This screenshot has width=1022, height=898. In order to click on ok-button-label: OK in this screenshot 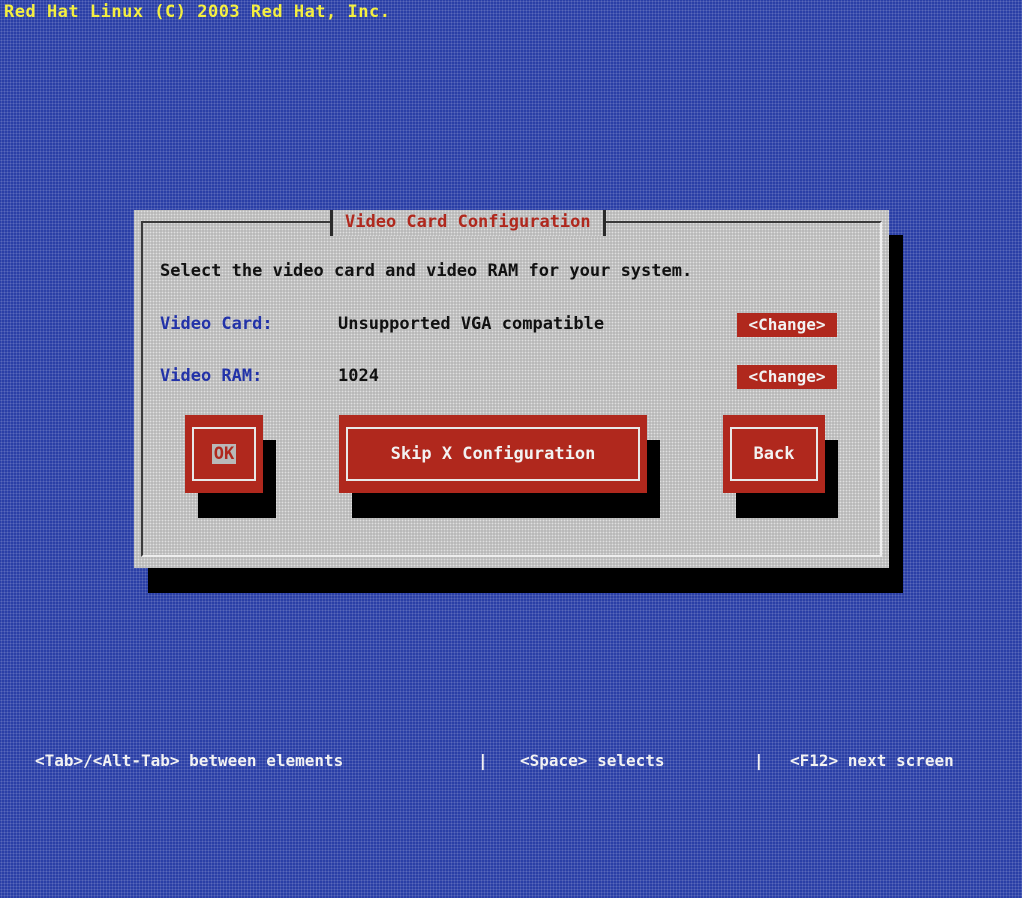, I will do `click(224, 454)`.